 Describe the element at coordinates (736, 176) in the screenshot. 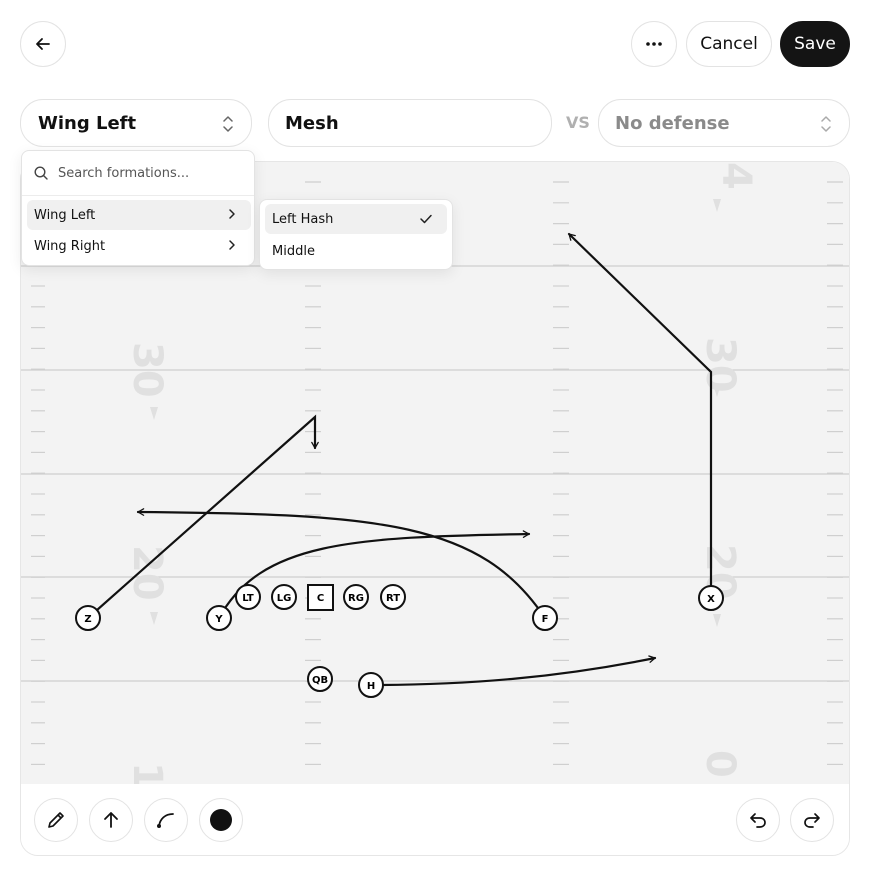

I see `yard-number: 4` at that location.